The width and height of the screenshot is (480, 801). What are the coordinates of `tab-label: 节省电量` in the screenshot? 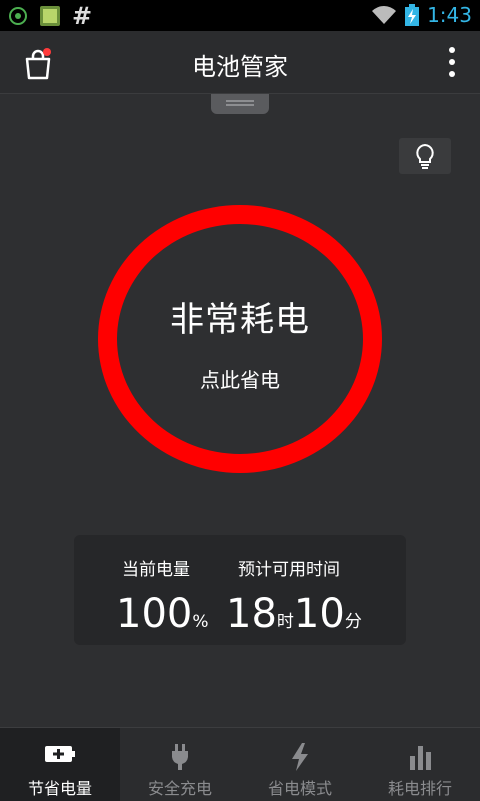 It's located at (59, 788).